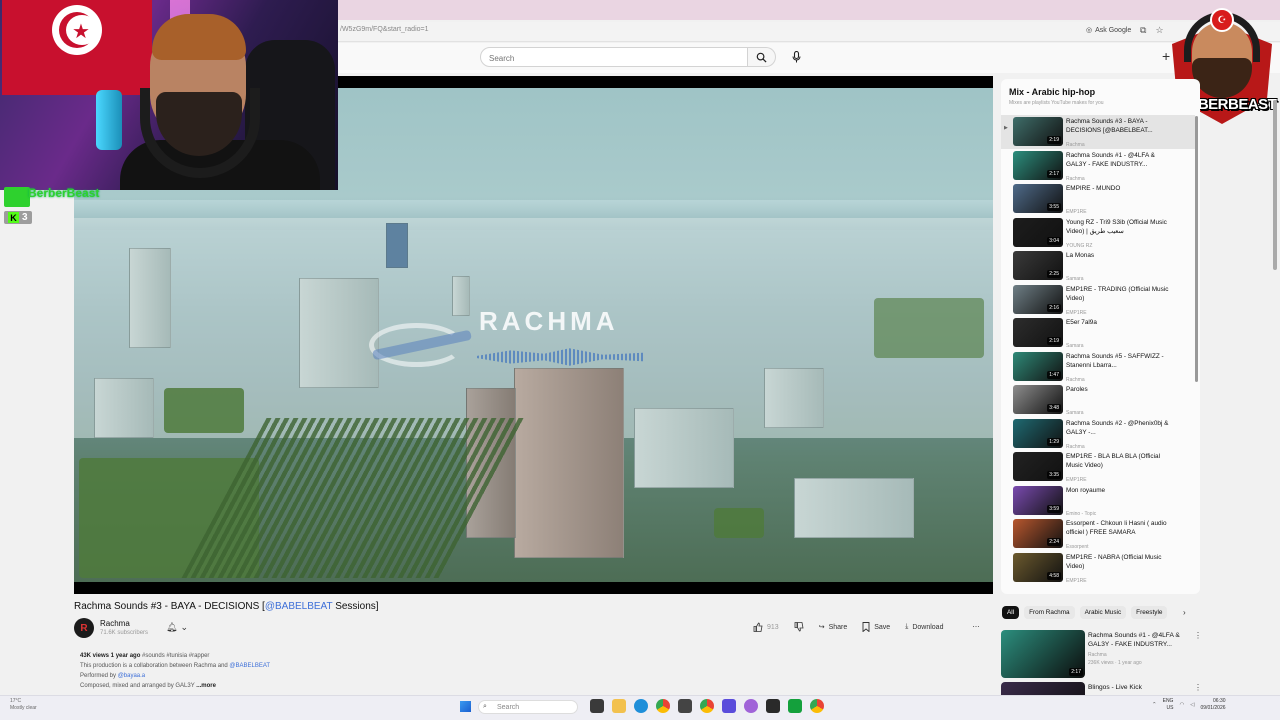 The height and width of the screenshot is (720, 1280). What do you see at coordinates (1049, 612) in the screenshot?
I see `filter-chip: From Rachma` at bounding box center [1049, 612].